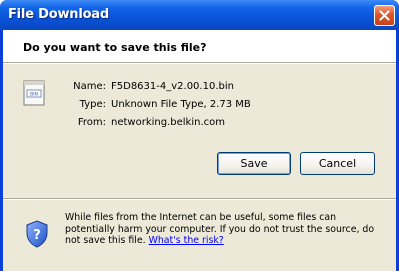  I want to click on close-button, so click(384, 15).